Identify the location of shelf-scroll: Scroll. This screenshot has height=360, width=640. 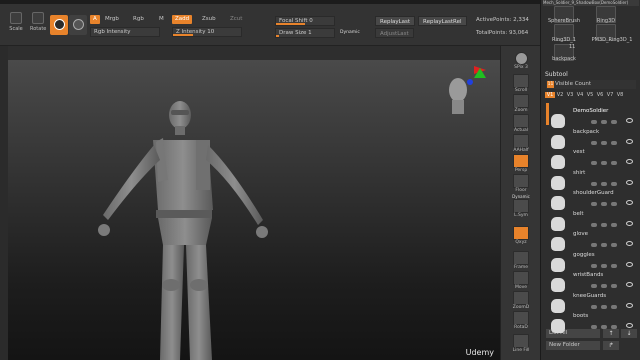
(521, 83).